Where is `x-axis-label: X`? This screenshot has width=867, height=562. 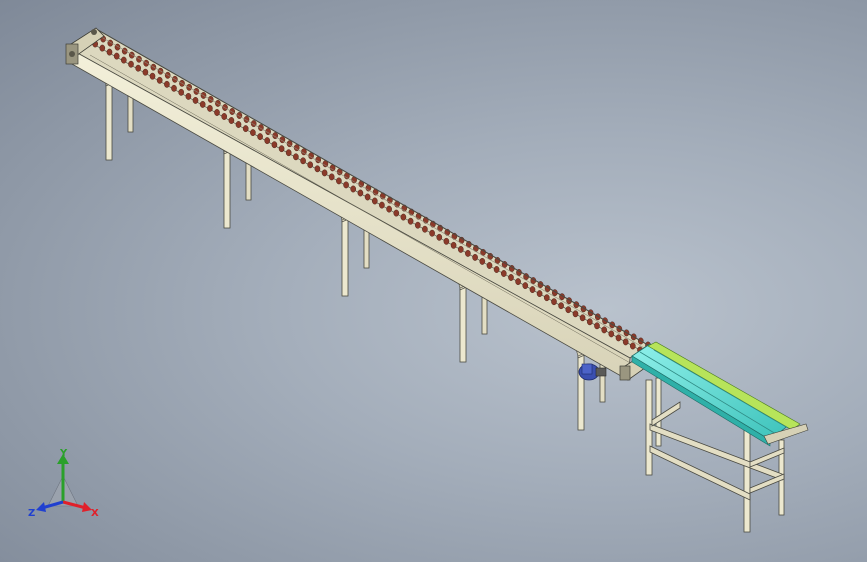 x-axis-label: X is located at coordinates (95, 513).